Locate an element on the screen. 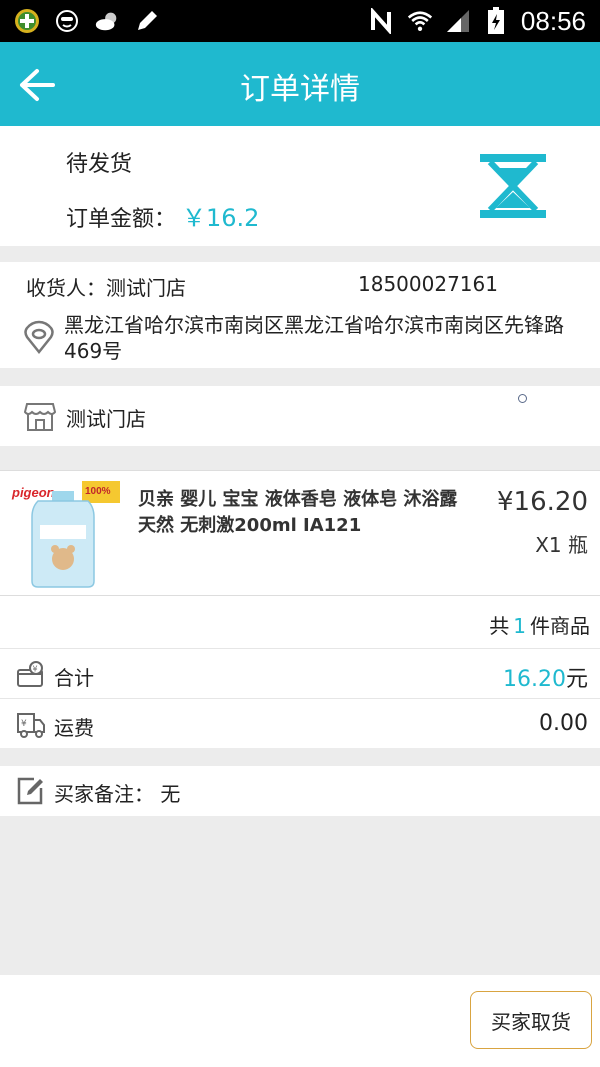 The width and height of the screenshot is (600, 1067). total-row: ¥ 合计 16.20元 is located at coordinates (300, 673).